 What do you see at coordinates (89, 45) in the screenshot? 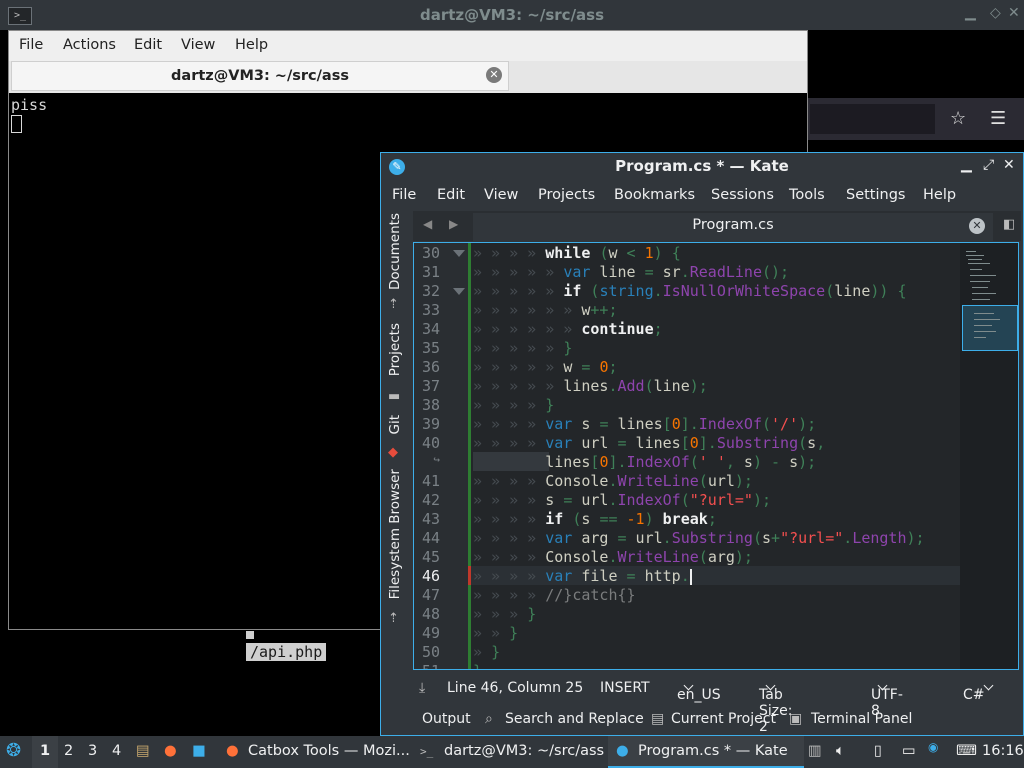
I see `terminal-menu-actions: Actions` at bounding box center [89, 45].